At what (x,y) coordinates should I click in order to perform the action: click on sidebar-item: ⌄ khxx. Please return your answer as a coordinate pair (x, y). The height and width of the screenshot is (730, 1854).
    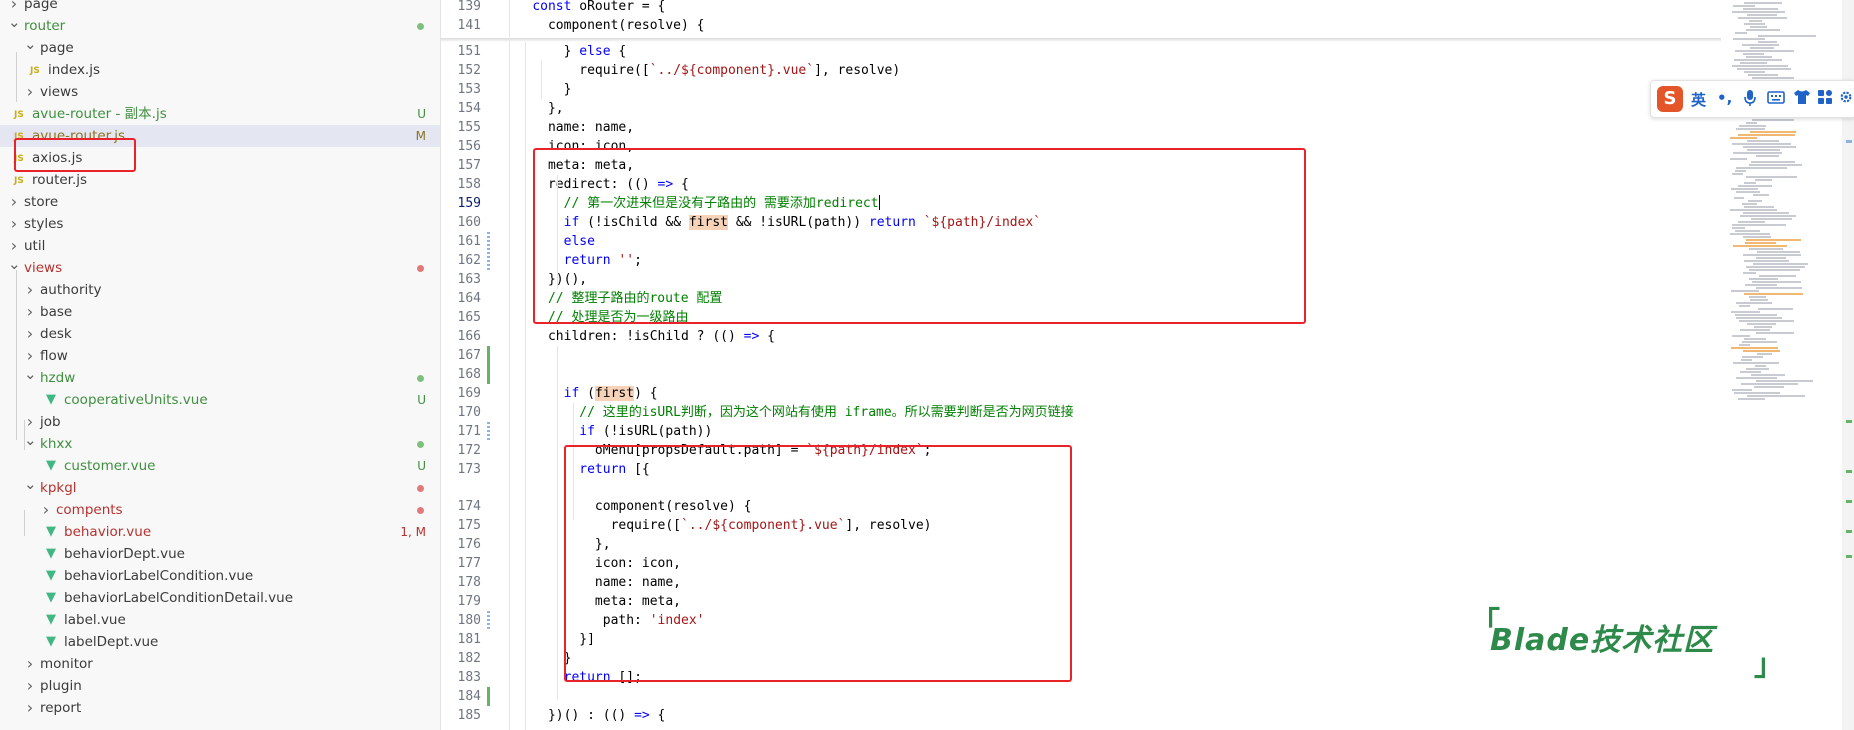
    Looking at the image, I should click on (220, 443).